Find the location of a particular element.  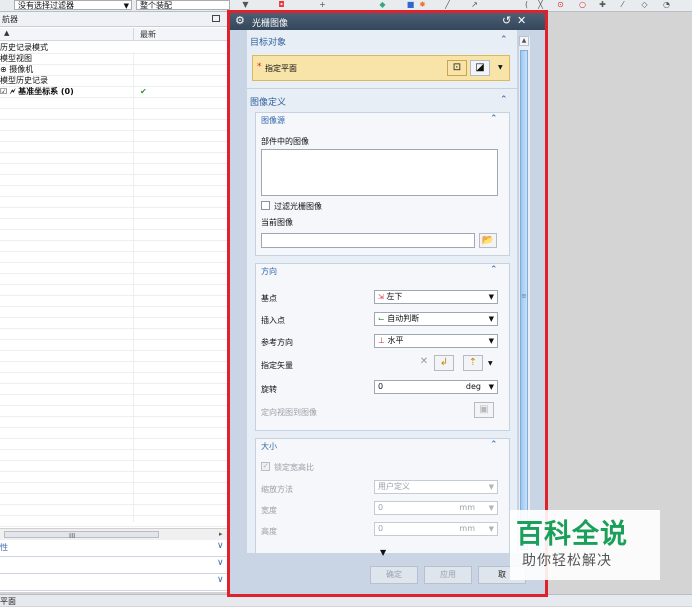

column-latest: 最新 is located at coordinates (148, 34).